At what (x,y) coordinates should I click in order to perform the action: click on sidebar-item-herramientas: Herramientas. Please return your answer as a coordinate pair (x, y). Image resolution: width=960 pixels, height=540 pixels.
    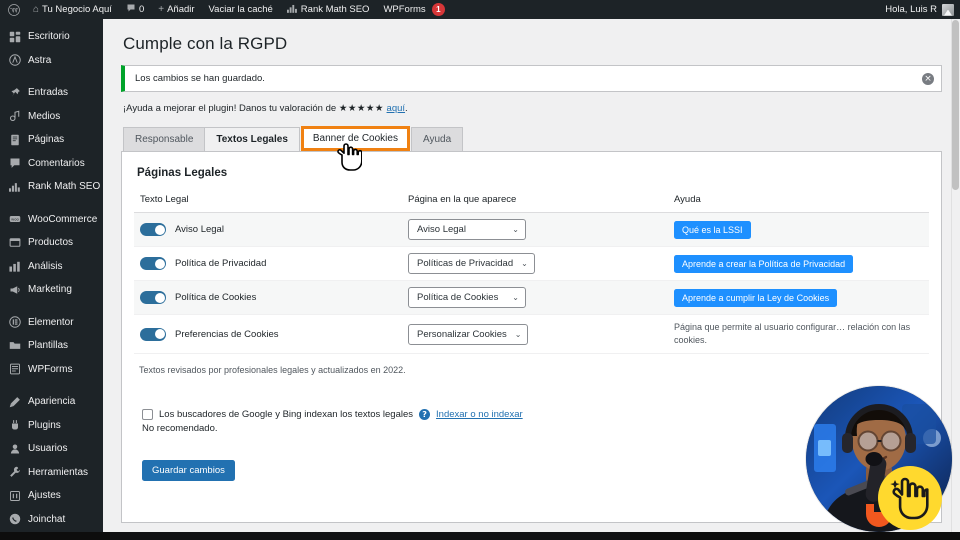
    Looking at the image, I should click on (51, 473).